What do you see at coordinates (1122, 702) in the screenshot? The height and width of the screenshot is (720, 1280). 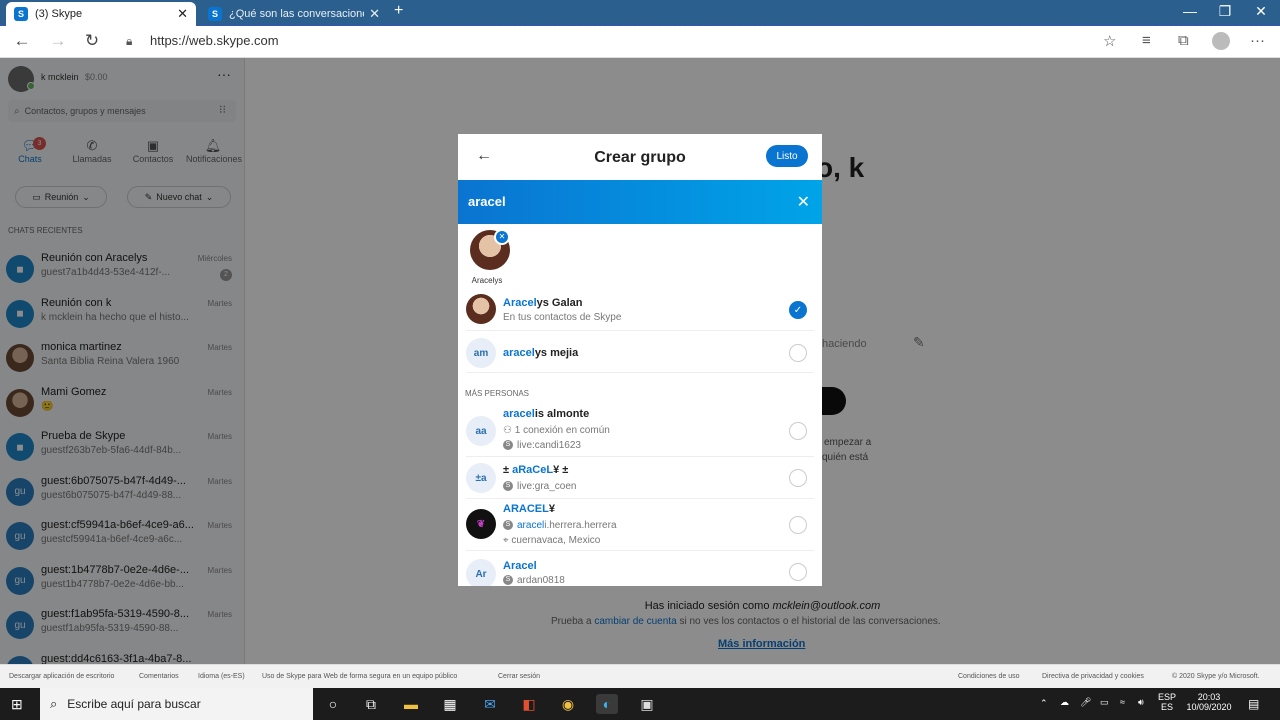 I see `wifi-icon: ≈` at bounding box center [1122, 702].